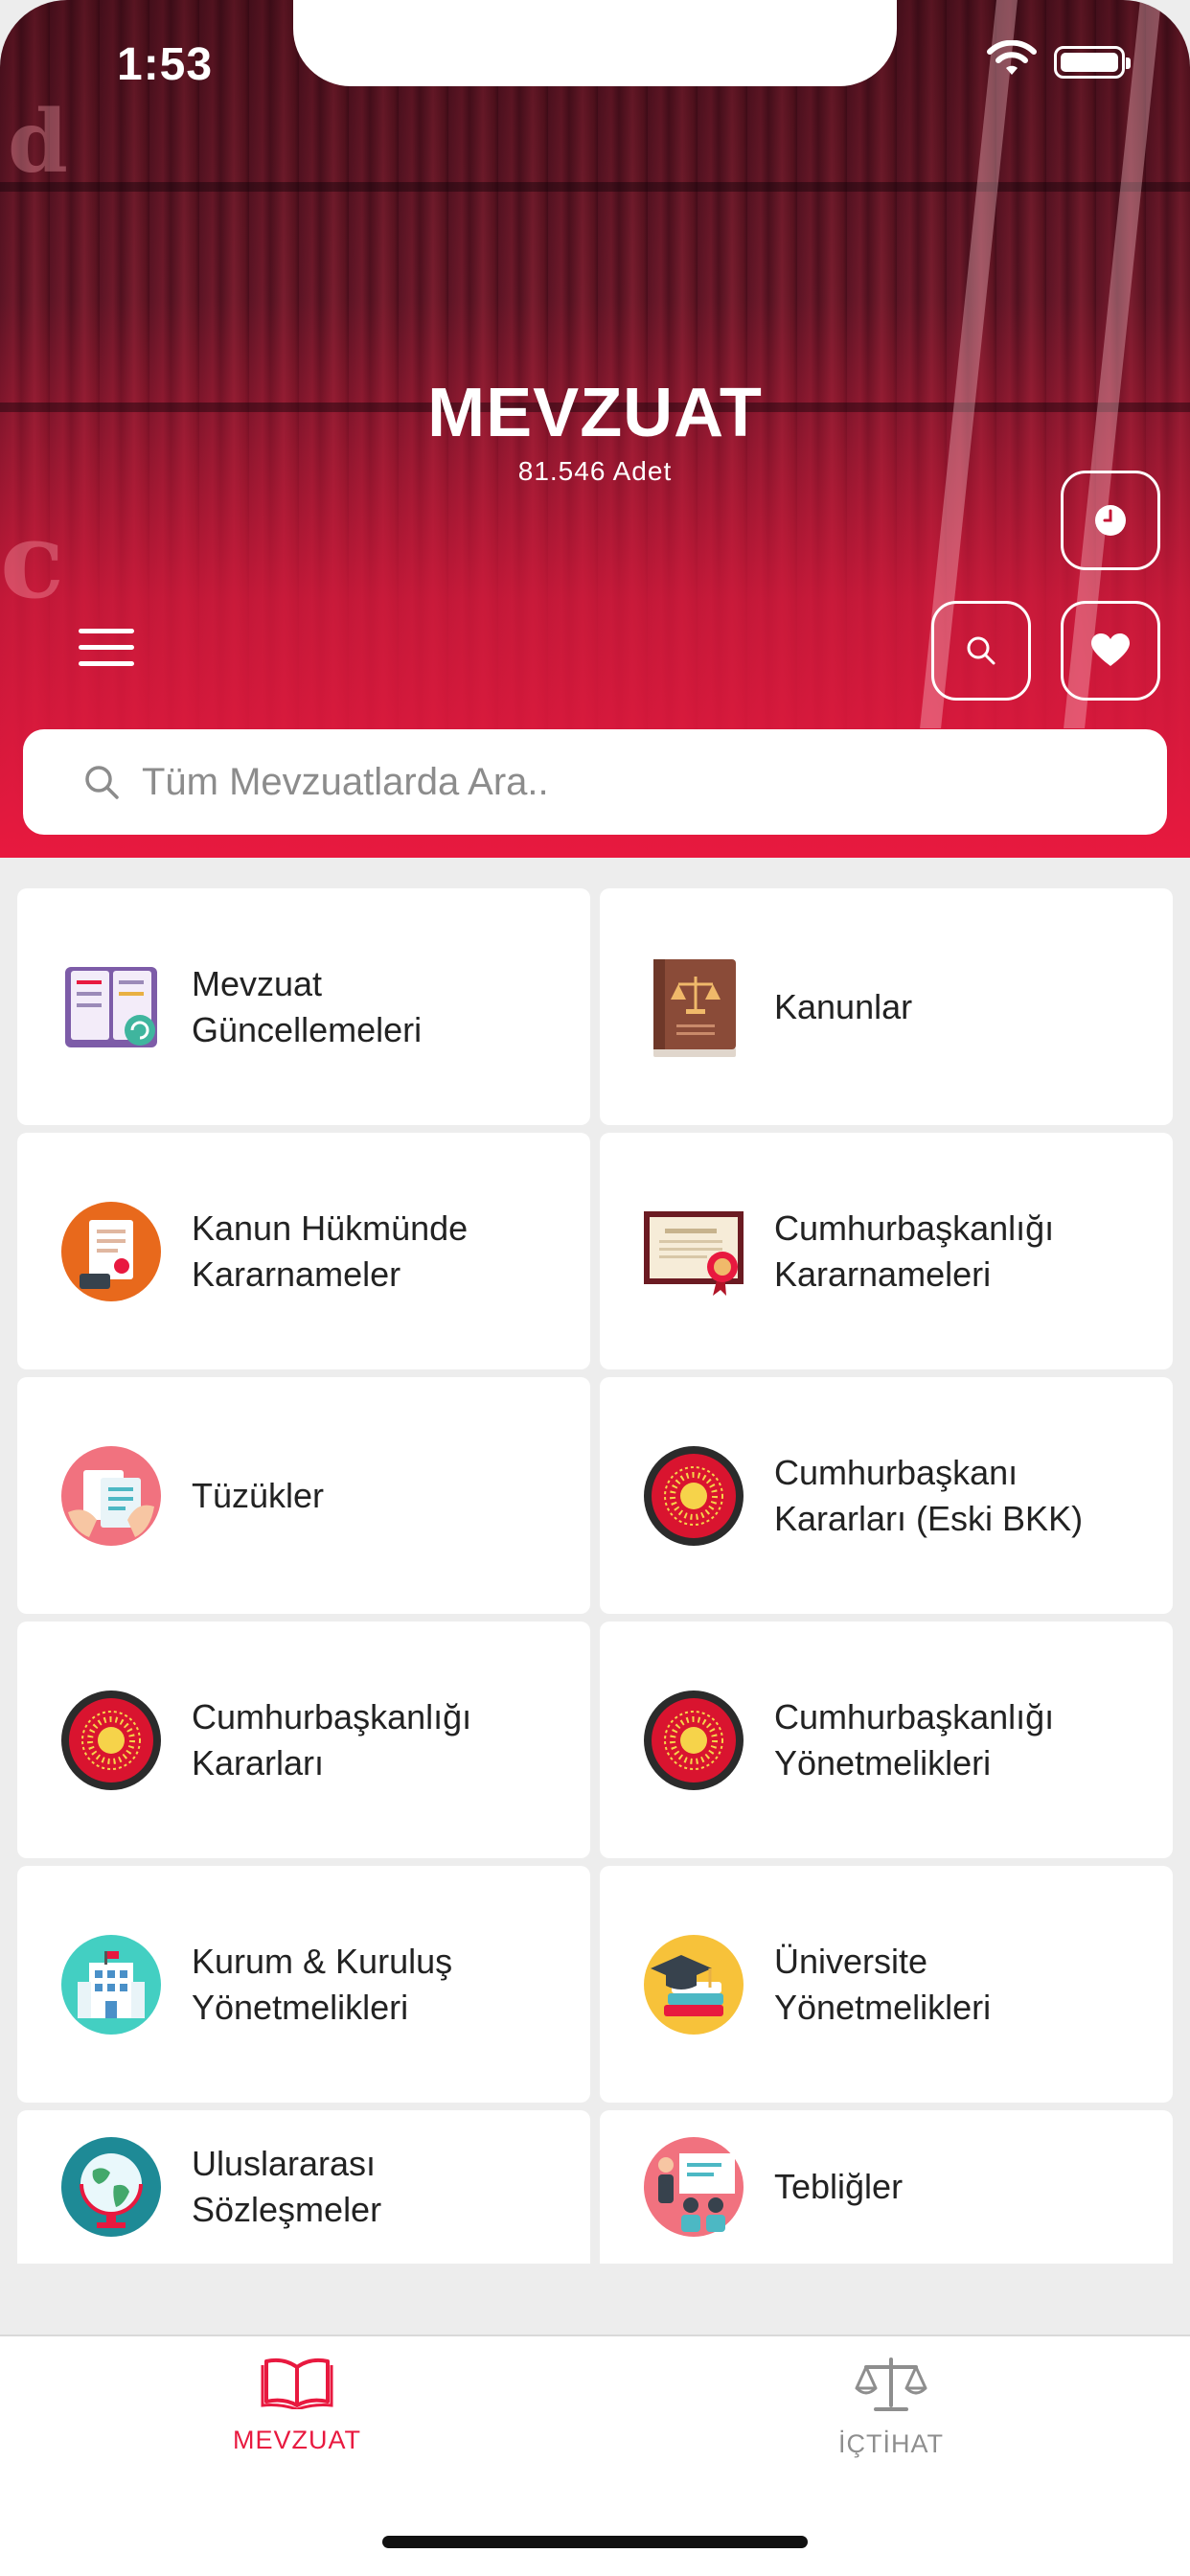  Describe the element at coordinates (843, 1006) in the screenshot. I see `category-label: Kanunlar` at that location.